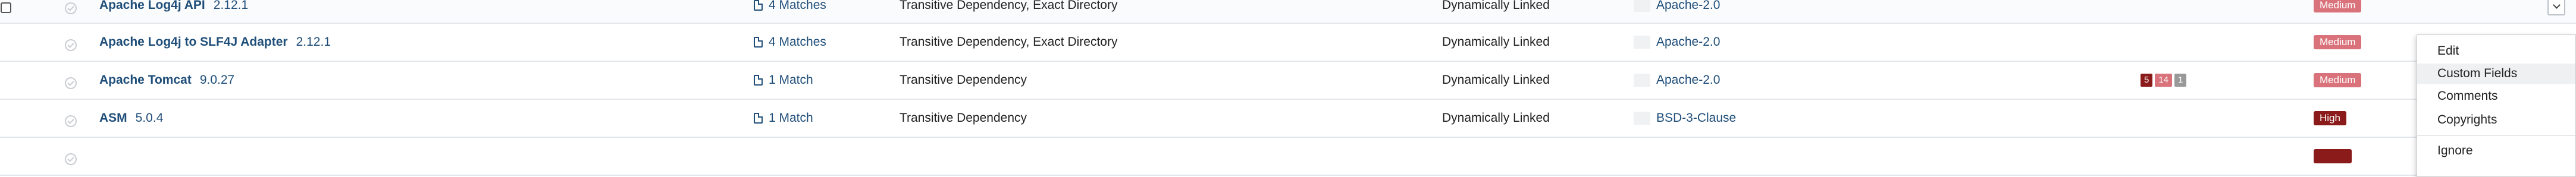 This screenshot has height=177, width=2576. I want to click on license-link: BSD-3-Clause, so click(1685, 118).